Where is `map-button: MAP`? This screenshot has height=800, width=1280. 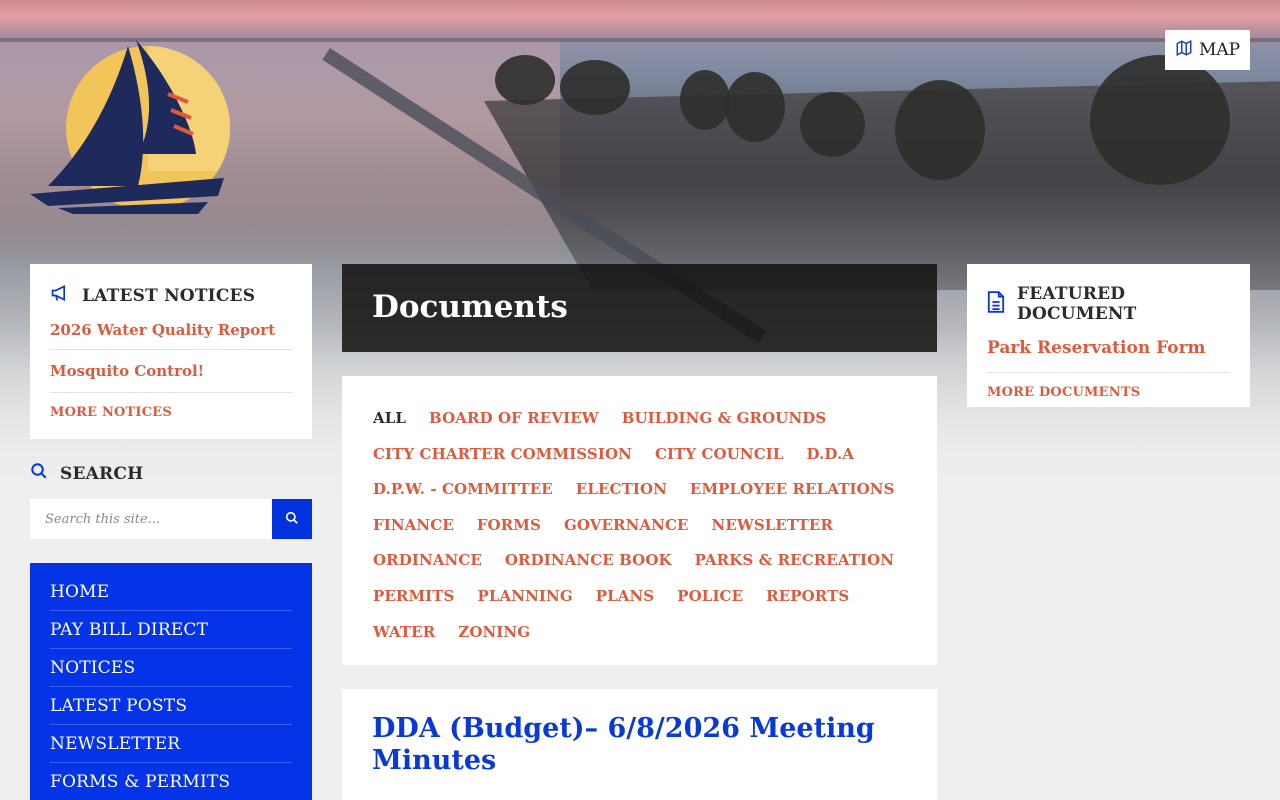 map-button: MAP is located at coordinates (1207, 50).